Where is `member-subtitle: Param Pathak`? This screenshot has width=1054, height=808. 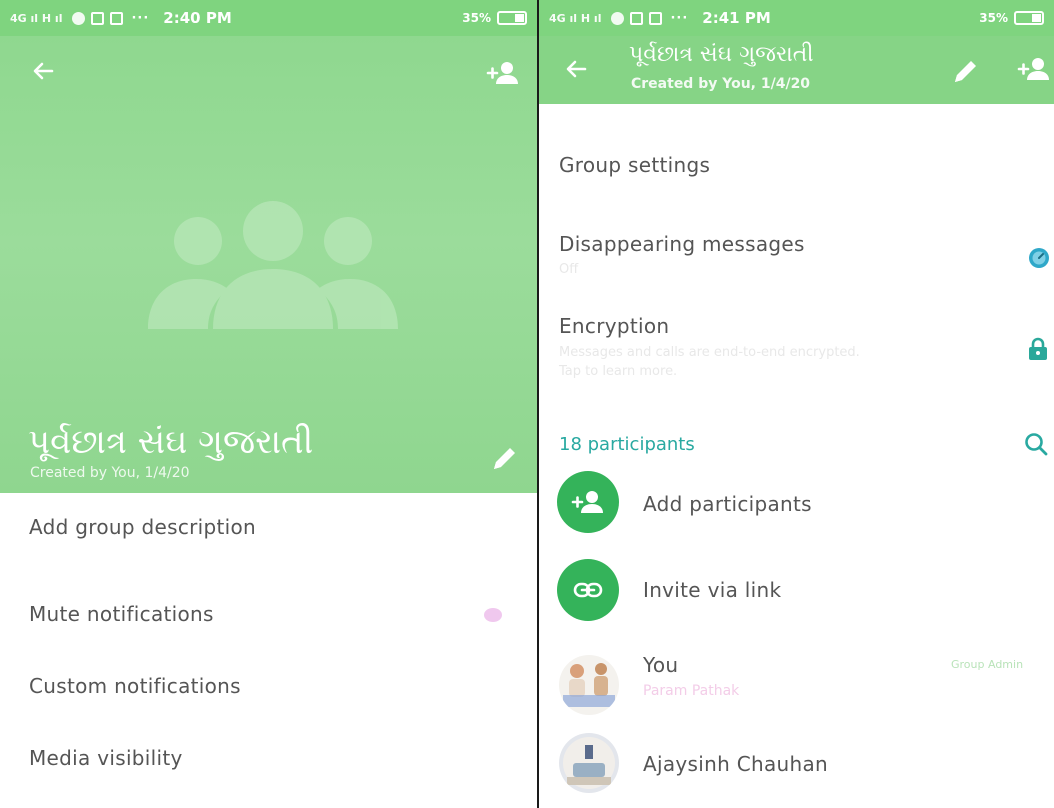 member-subtitle: Param Pathak is located at coordinates (691, 691).